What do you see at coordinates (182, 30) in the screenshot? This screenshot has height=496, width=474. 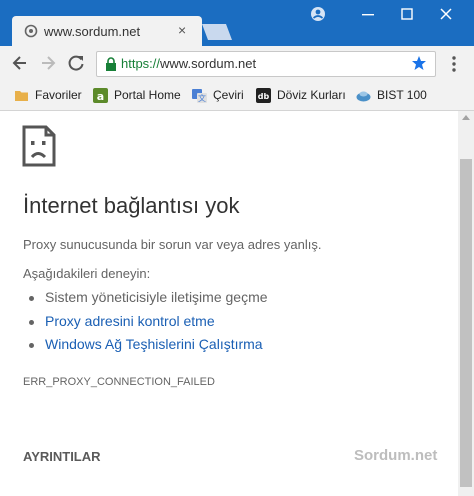 I see `tab-close-icon: ×` at bounding box center [182, 30].